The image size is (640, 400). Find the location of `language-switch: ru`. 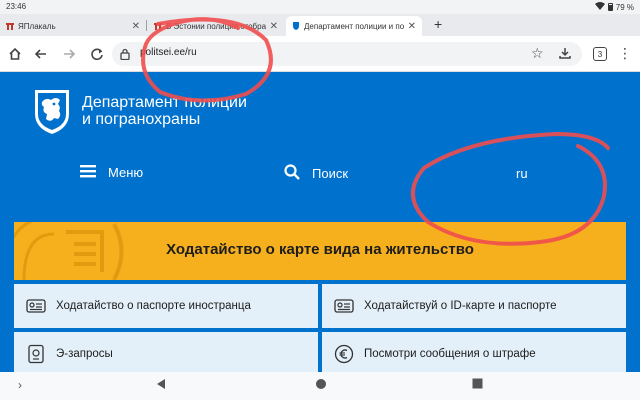

language-switch: ru is located at coordinates (522, 173).